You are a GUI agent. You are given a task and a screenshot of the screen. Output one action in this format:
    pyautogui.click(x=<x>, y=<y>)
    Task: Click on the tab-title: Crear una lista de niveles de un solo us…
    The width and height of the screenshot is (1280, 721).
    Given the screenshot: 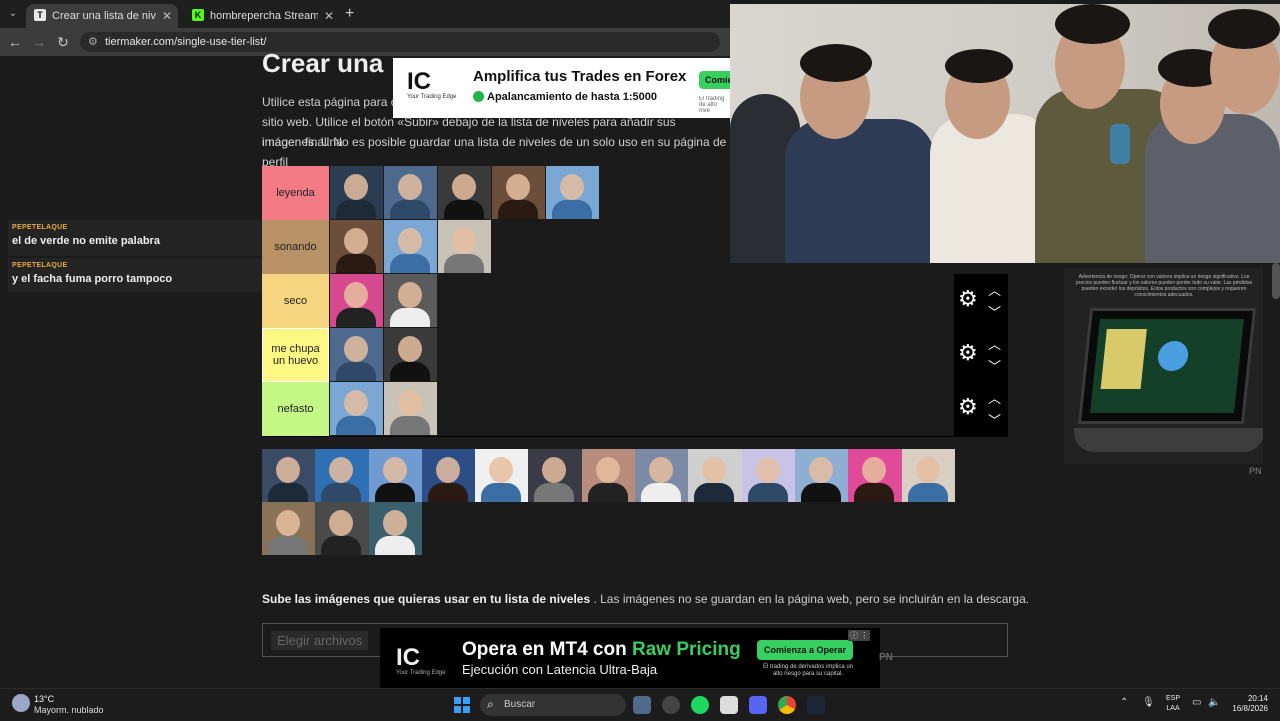 What is the action you would take?
    pyautogui.click(x=104, y=16)
    